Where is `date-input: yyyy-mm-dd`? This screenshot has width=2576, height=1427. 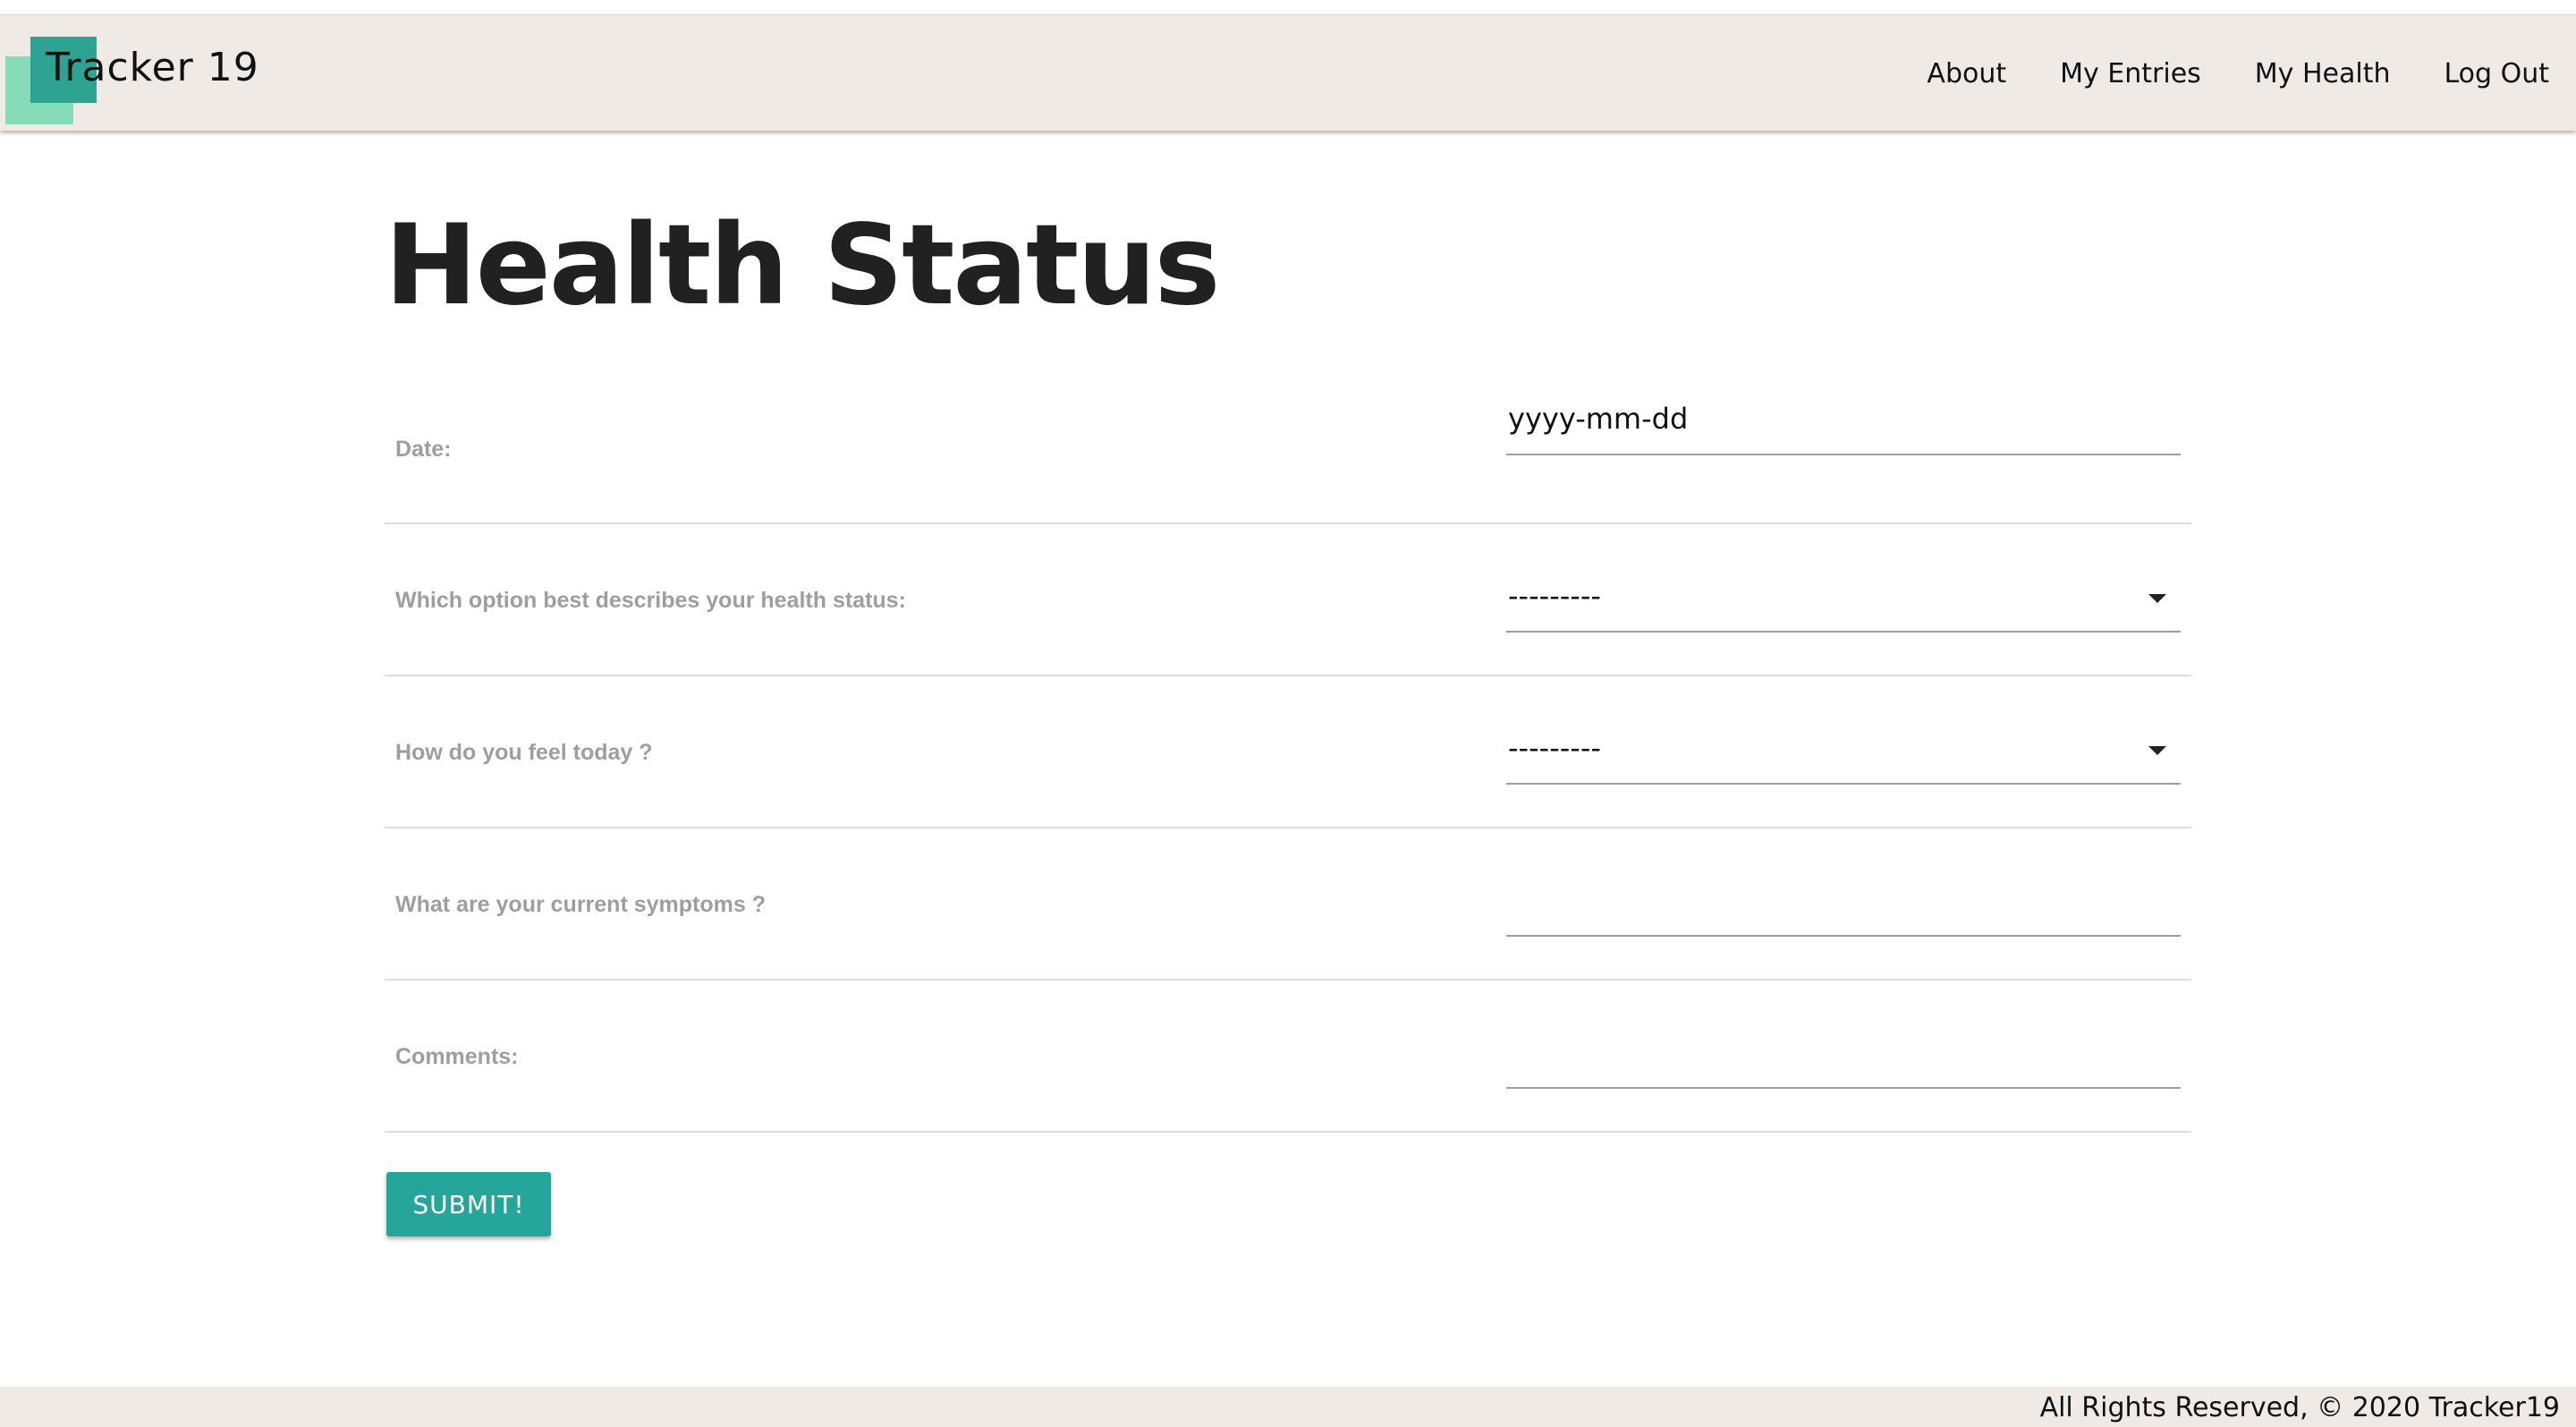 date-input: yyyy-mm-dd is located at coordinates (1843, 421).